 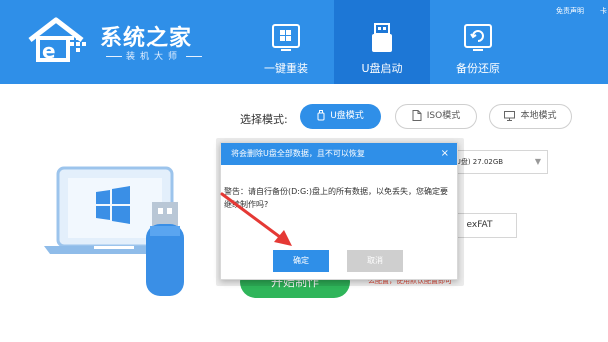 What do you see at coordinates (479, 225) in the screenshot?
I see `filesystem-value: exFAT` at bounding box center [479, 225].